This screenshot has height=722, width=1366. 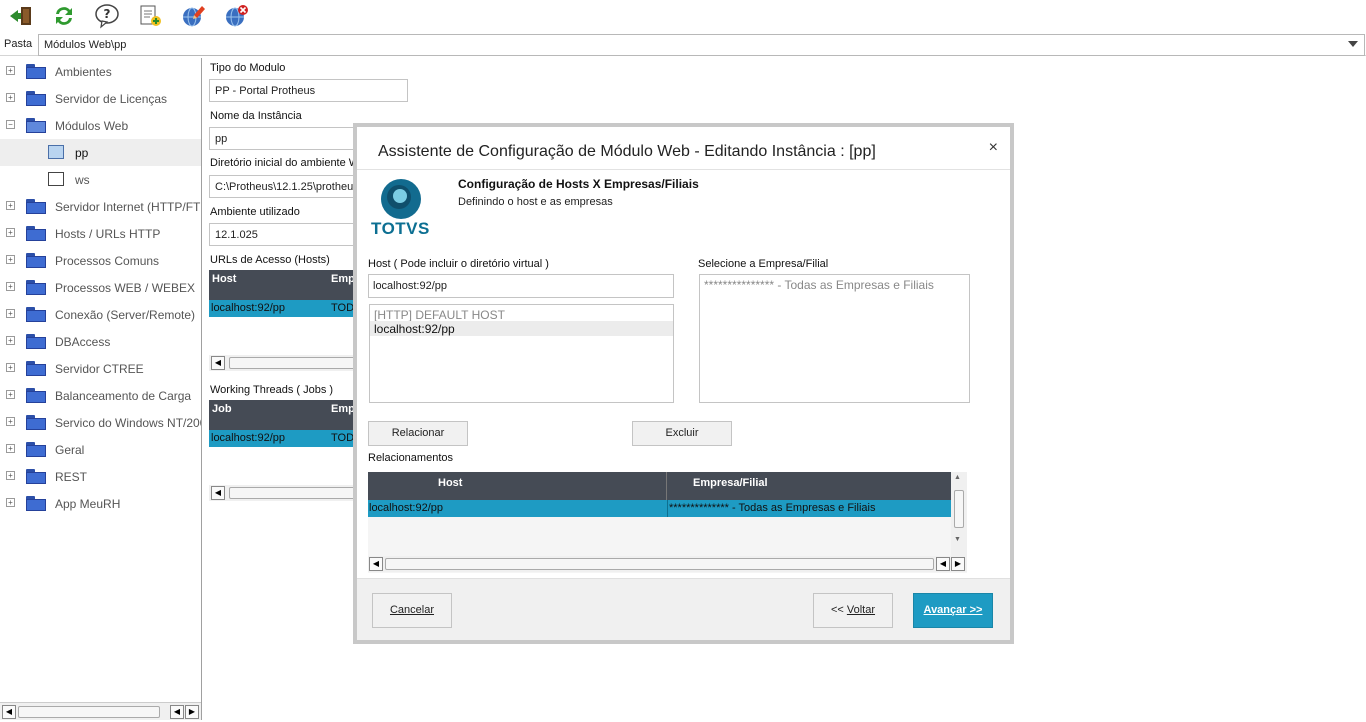 I want to click on tree-horizontal-scrollbar: ◀ ◀ ▶, so click(x=100, y=711).